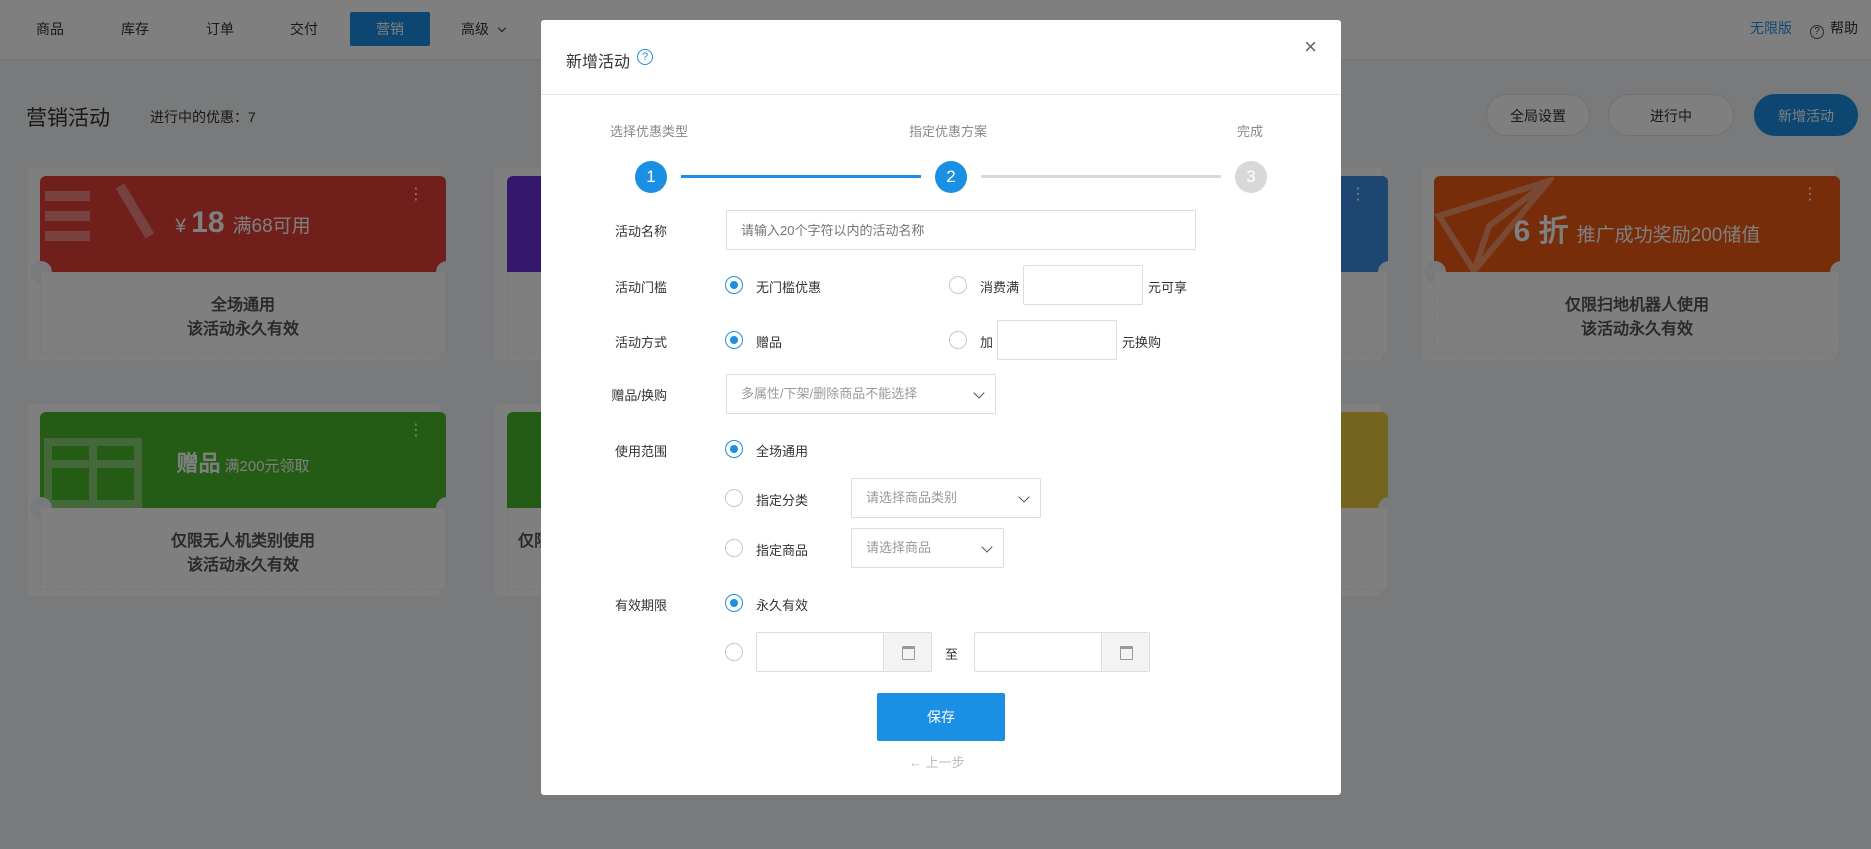 The image size is (1871, 849). What do you see at coordinates (734, 652) in the screenshot?
I see `validity-range-radio` at bounding box center [734, 652].